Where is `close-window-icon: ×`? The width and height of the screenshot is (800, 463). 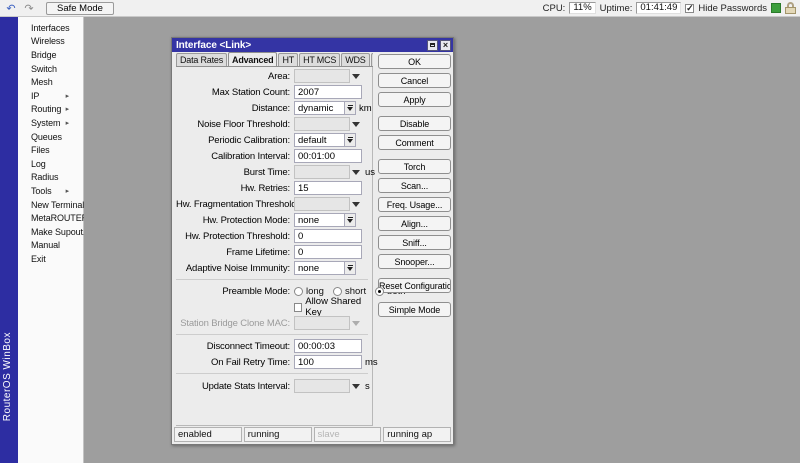
close-window-icon: × is located at coordinates (445, 45).